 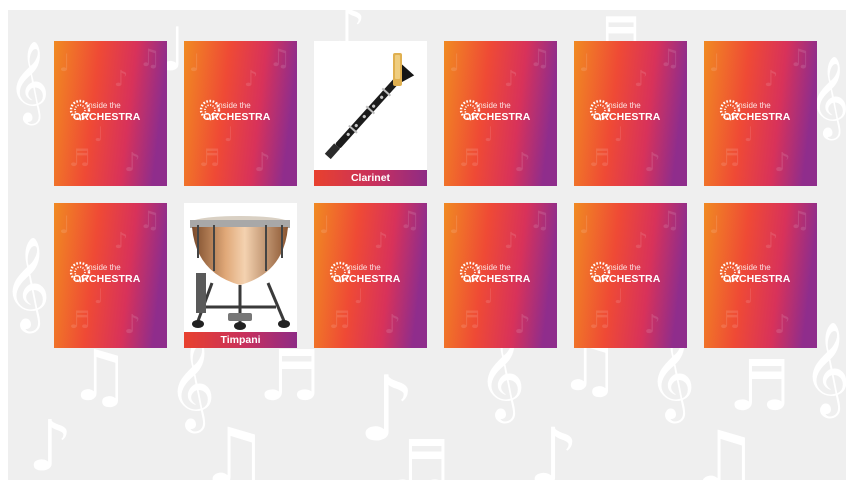 I want to click on memory-card-r2c2: Timpani, so click(x=240, y=275).